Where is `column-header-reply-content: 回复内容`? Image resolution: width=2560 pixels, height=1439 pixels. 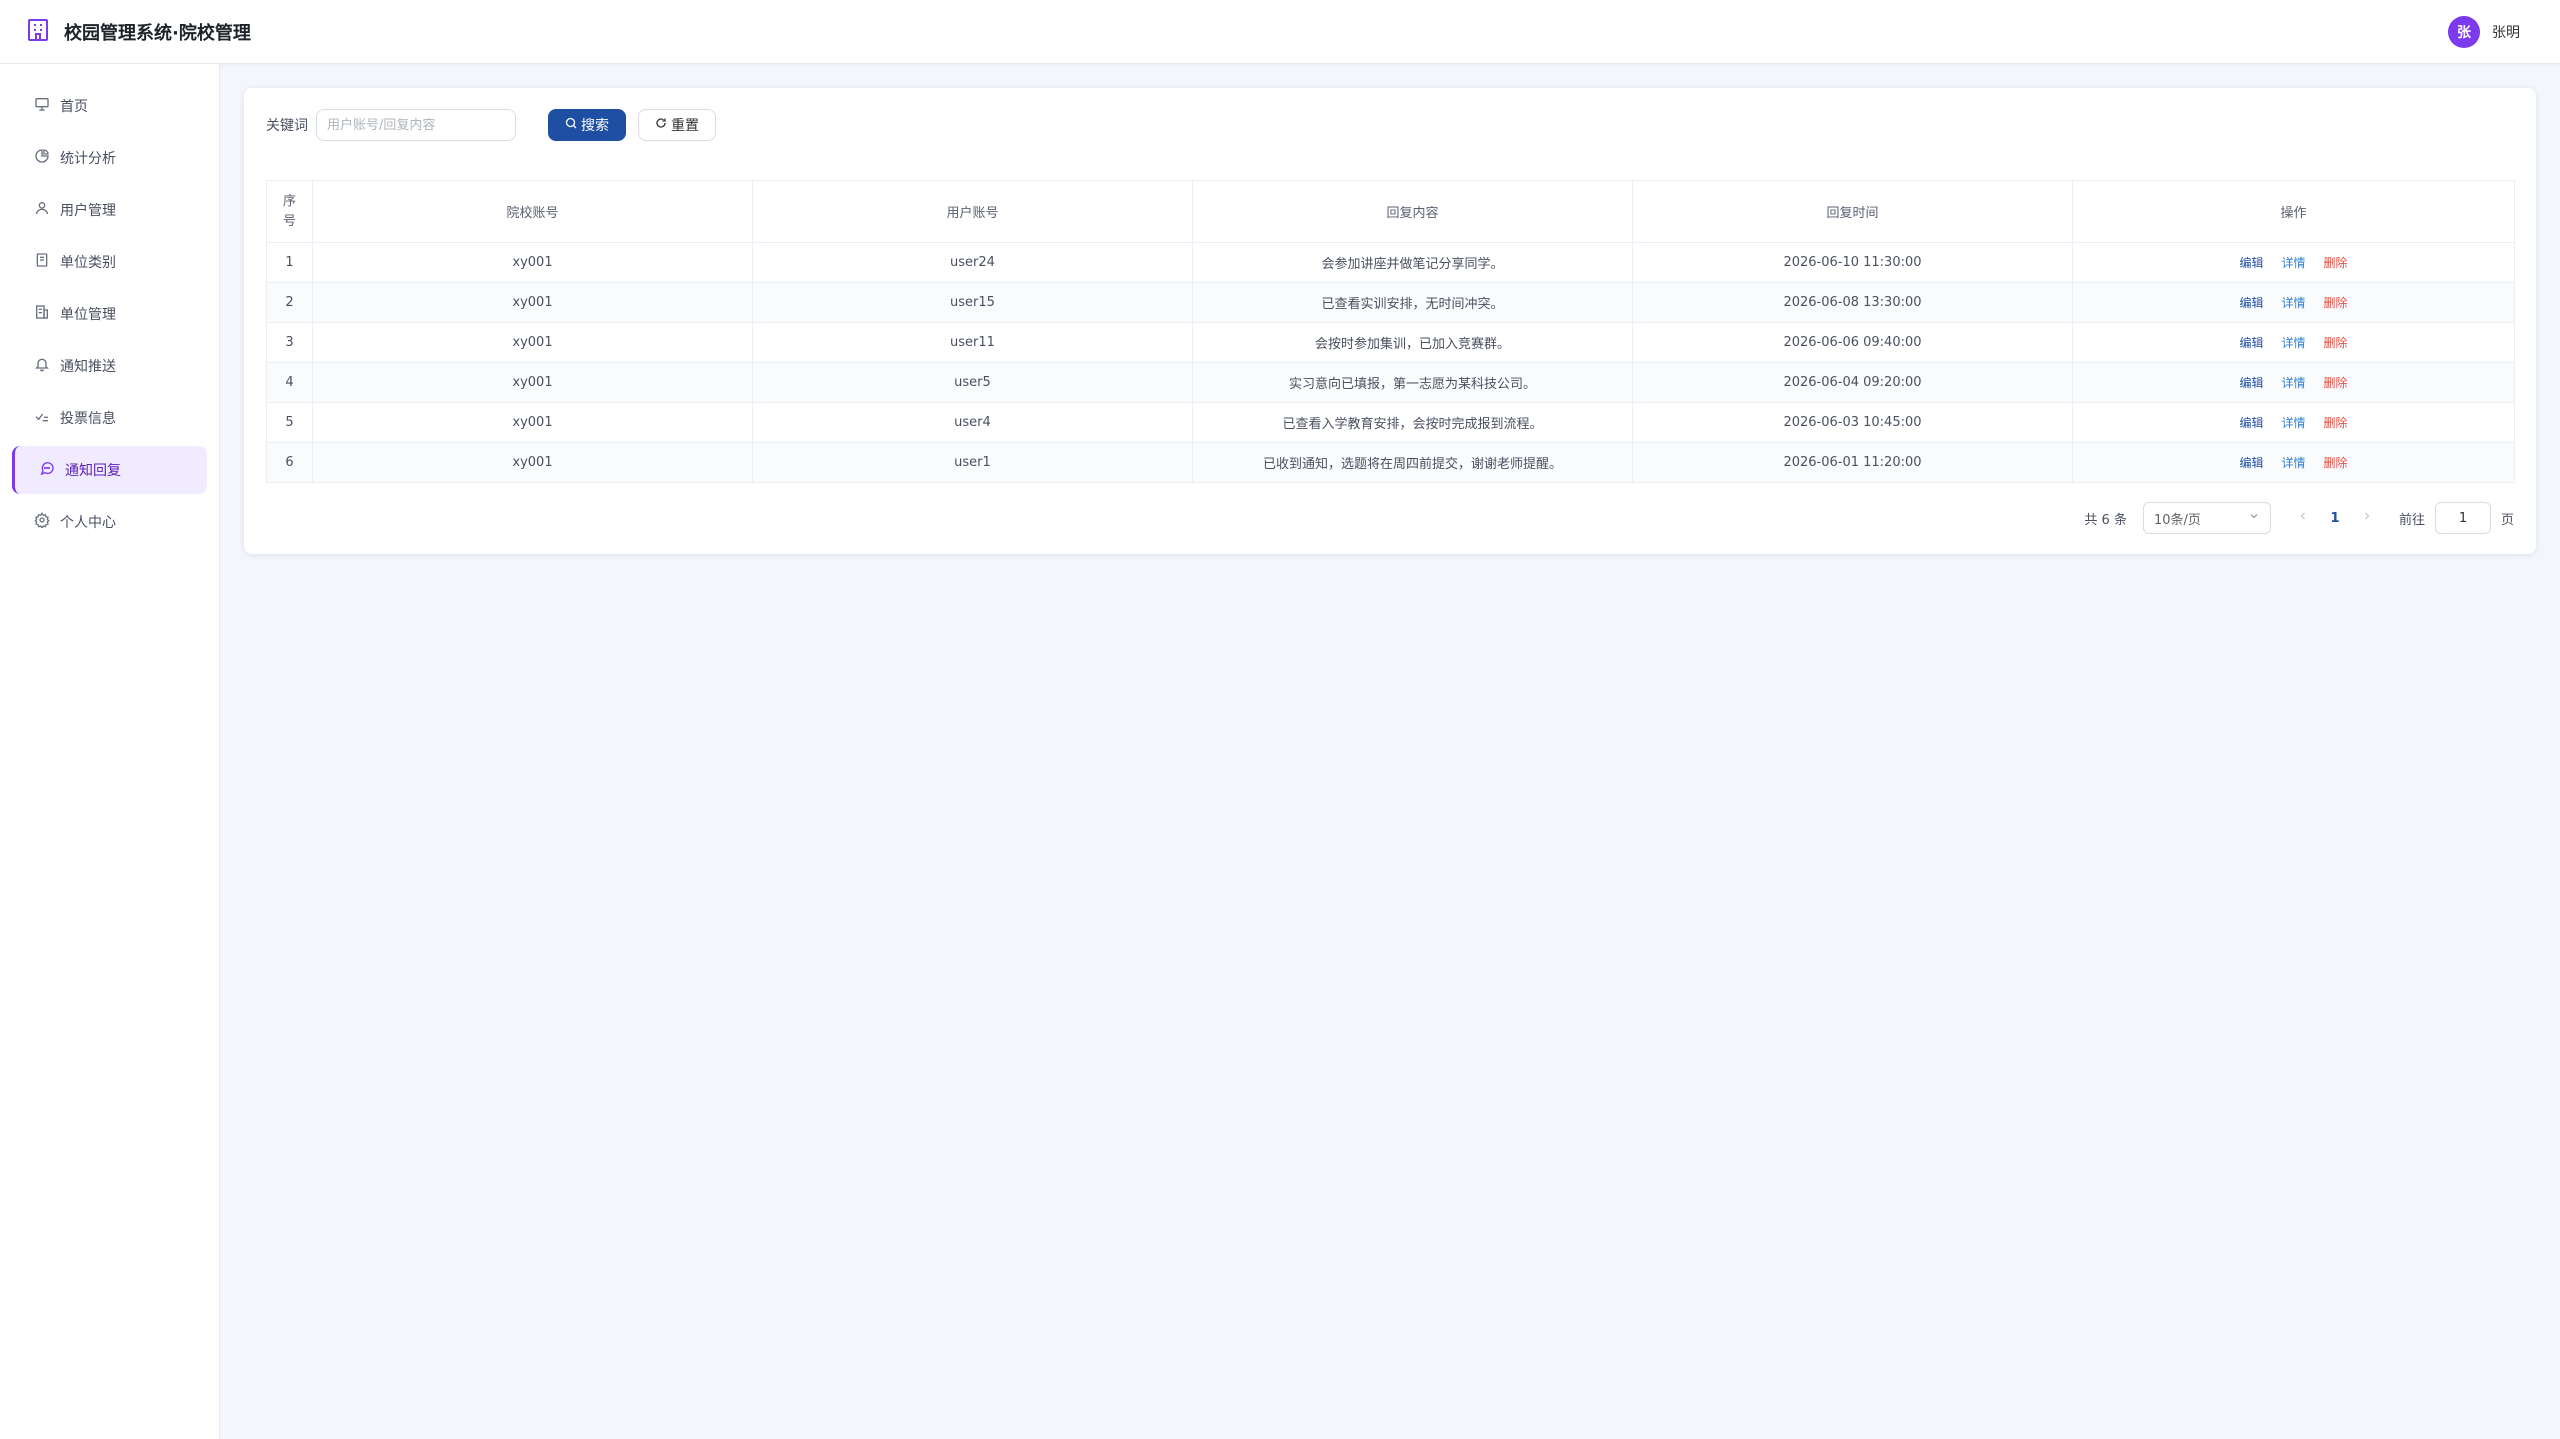 column-header-reply-content: 回复内容 is located at coordinates (1412, 211).